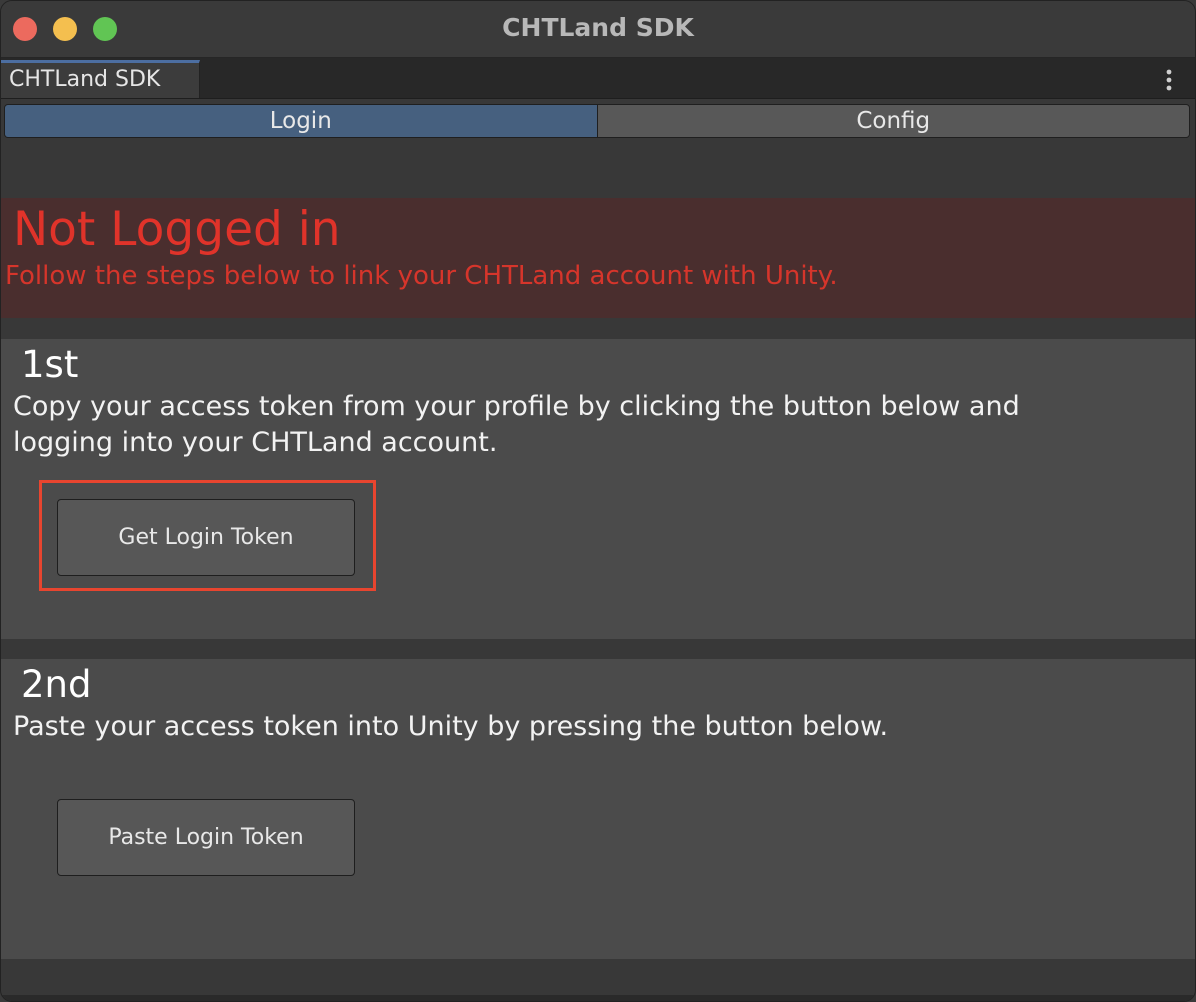  Describe the element at coordinates (1169, 80) in the screenshot. I see `more-vertical-icon` at that location.